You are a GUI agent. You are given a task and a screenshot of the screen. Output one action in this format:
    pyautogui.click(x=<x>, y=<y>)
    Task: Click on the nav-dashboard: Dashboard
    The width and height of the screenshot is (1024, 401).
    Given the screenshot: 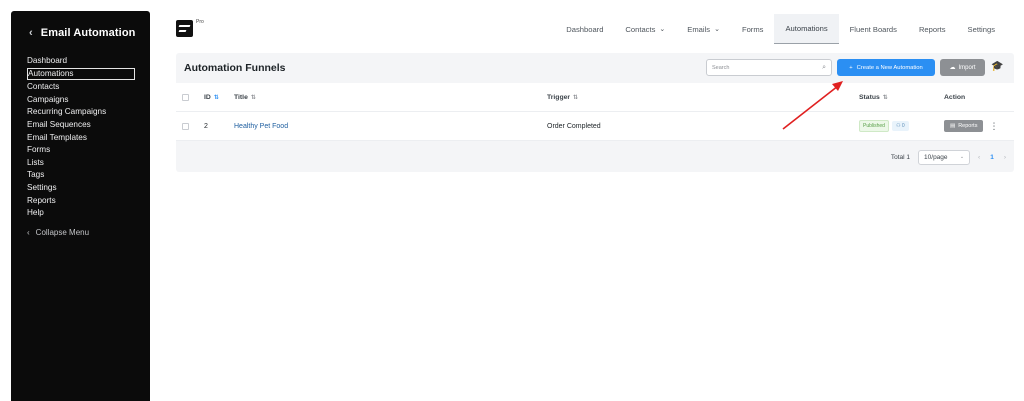 What is the action you would take?
    pyautogui.click(x=584, y=29)
    